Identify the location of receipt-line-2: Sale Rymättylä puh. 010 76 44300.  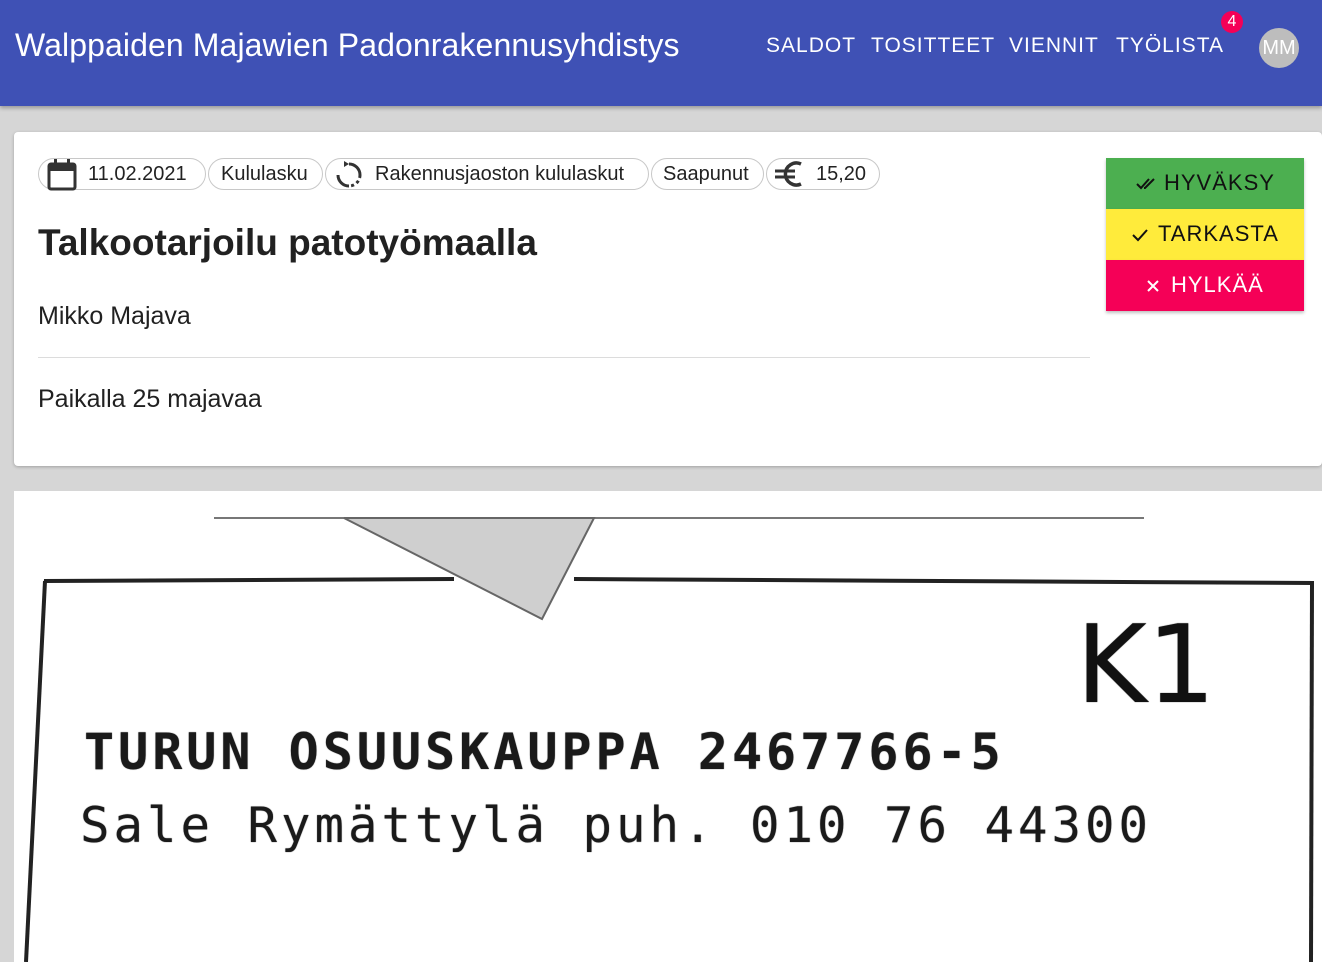
(616, 825).